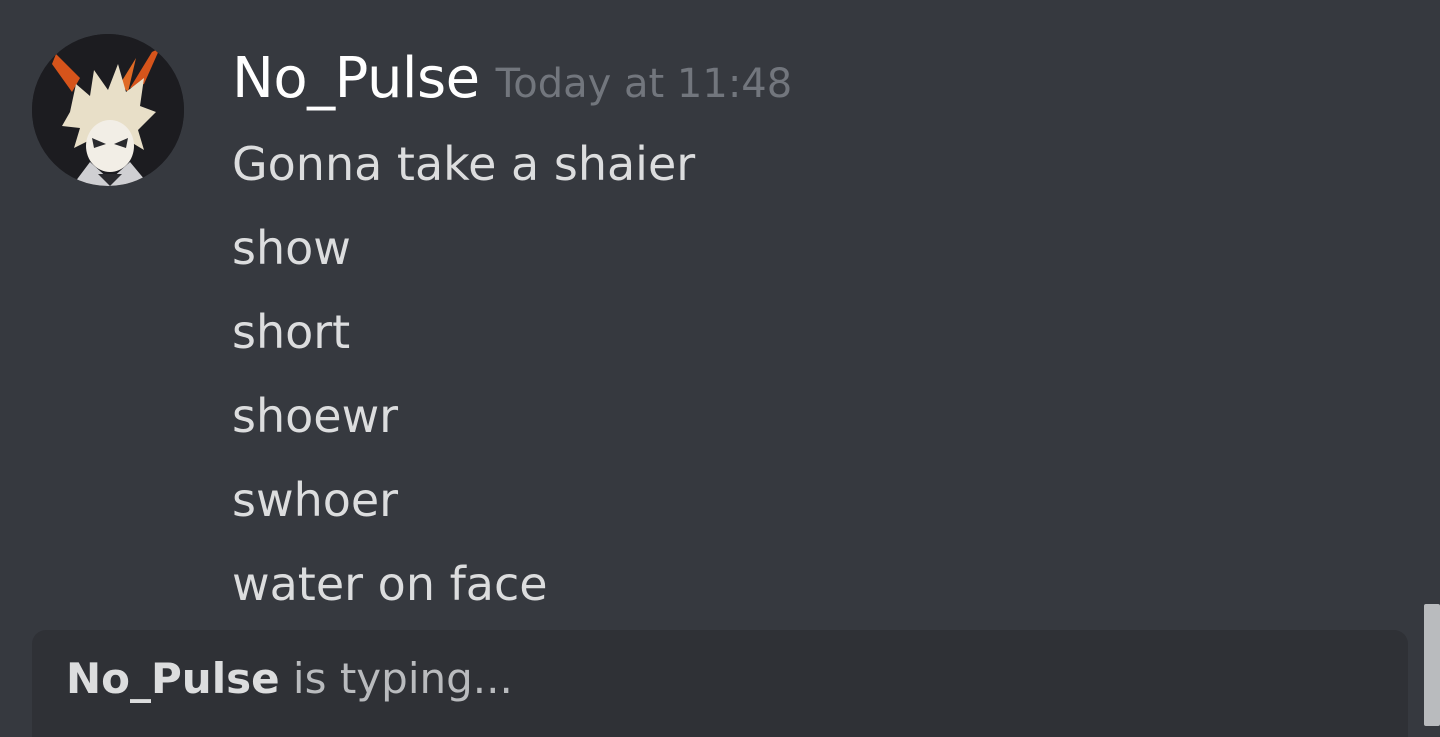  Describe the element at coordinates (315, 500) in the screenshot. I see `message-line: swhoer` at that location.